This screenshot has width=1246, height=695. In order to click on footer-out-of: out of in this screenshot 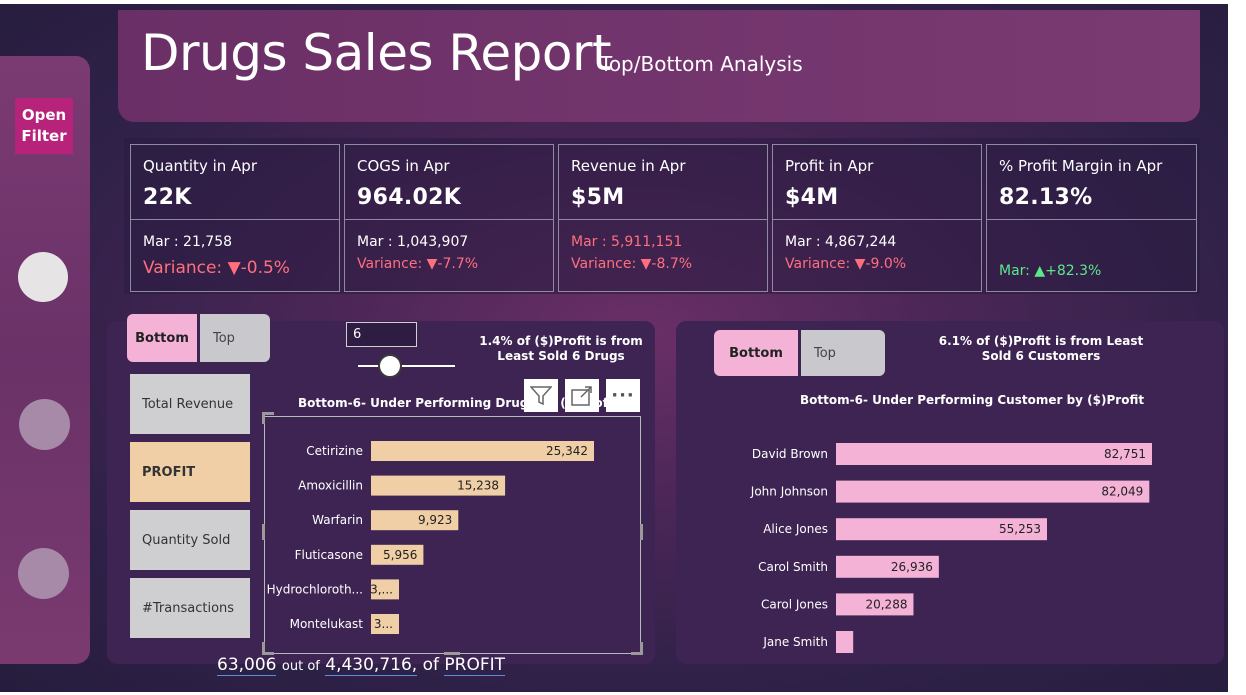, I will do `click(300, 666)`.